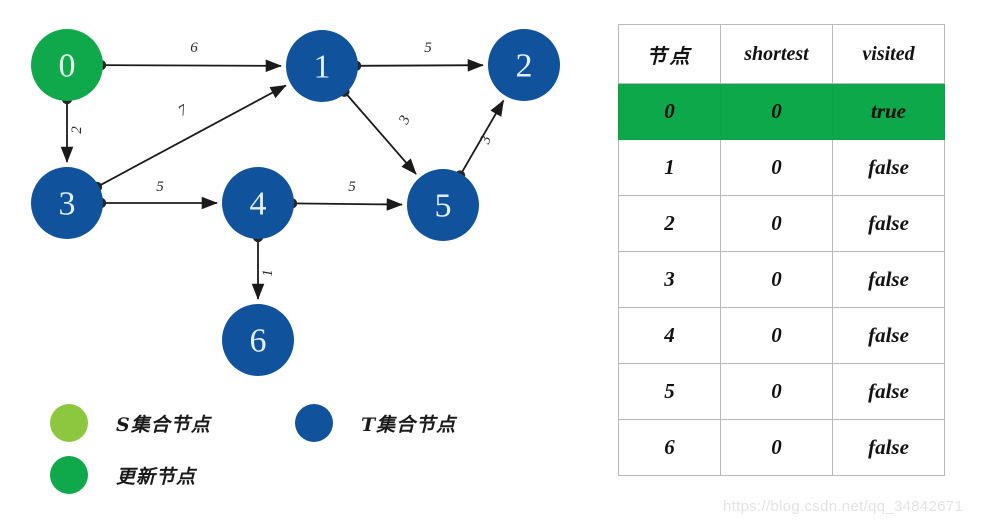 This screenshot has height=524, width=985. I want to click on legend-item-updated: 更新节点, so click(123, 475).